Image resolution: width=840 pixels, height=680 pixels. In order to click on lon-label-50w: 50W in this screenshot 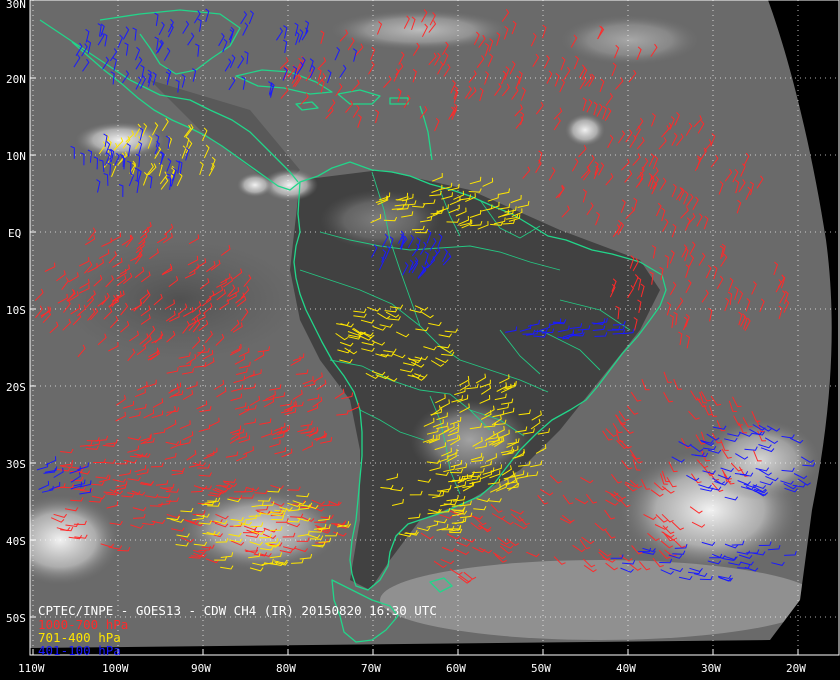, I will do `click(541, 668)`.